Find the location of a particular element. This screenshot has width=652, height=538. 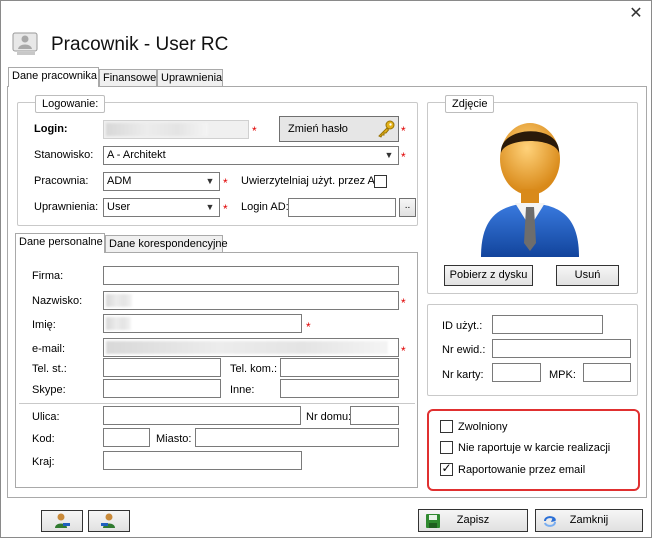

no-report-checkbox is located at coordinates (446, 447).